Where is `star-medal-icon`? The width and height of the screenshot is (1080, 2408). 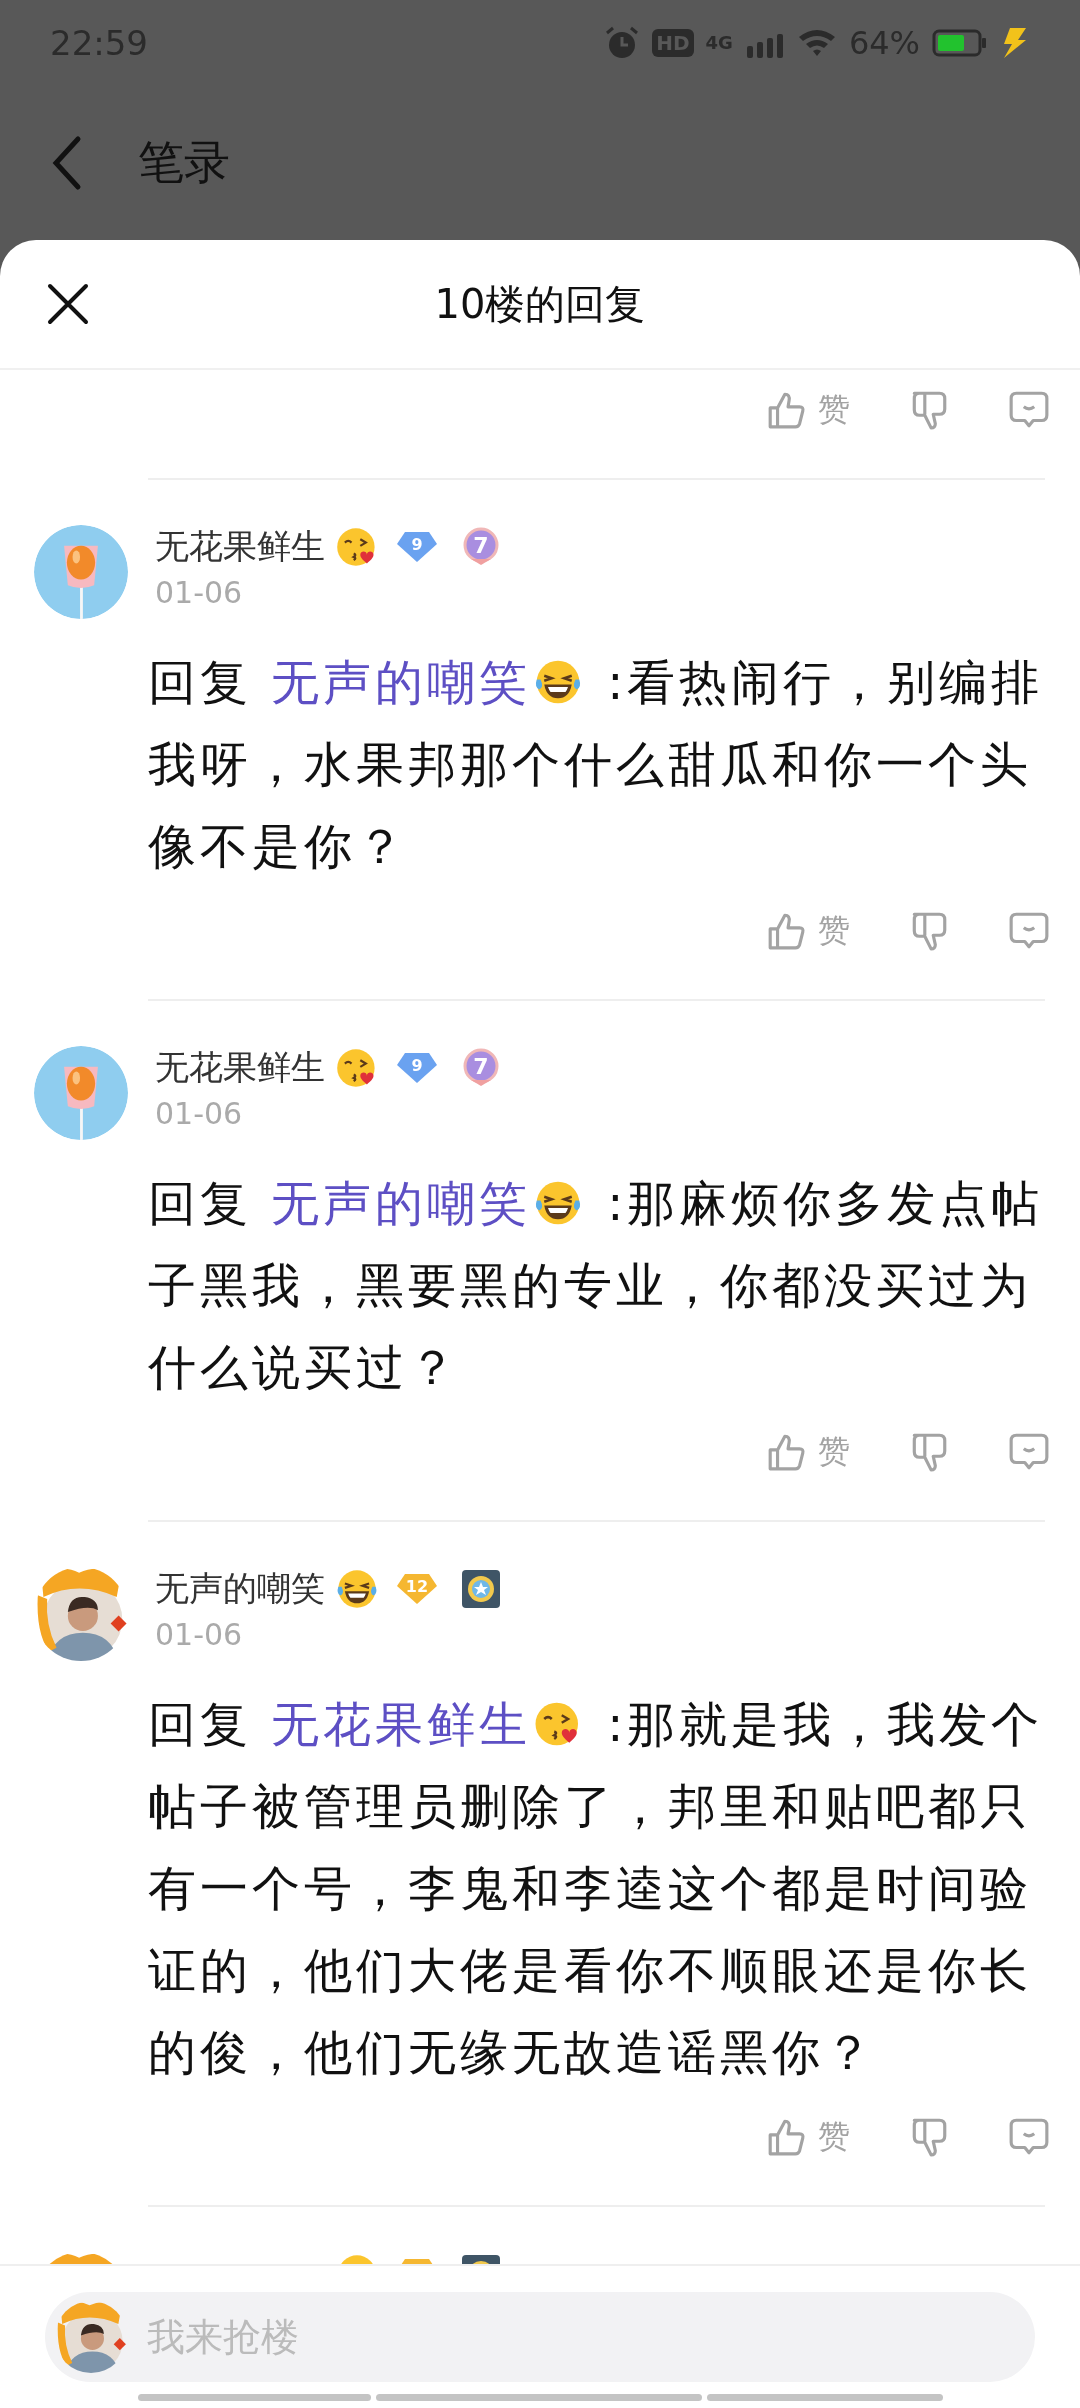 star-medal-icon is located at coordinates (481, 1589).